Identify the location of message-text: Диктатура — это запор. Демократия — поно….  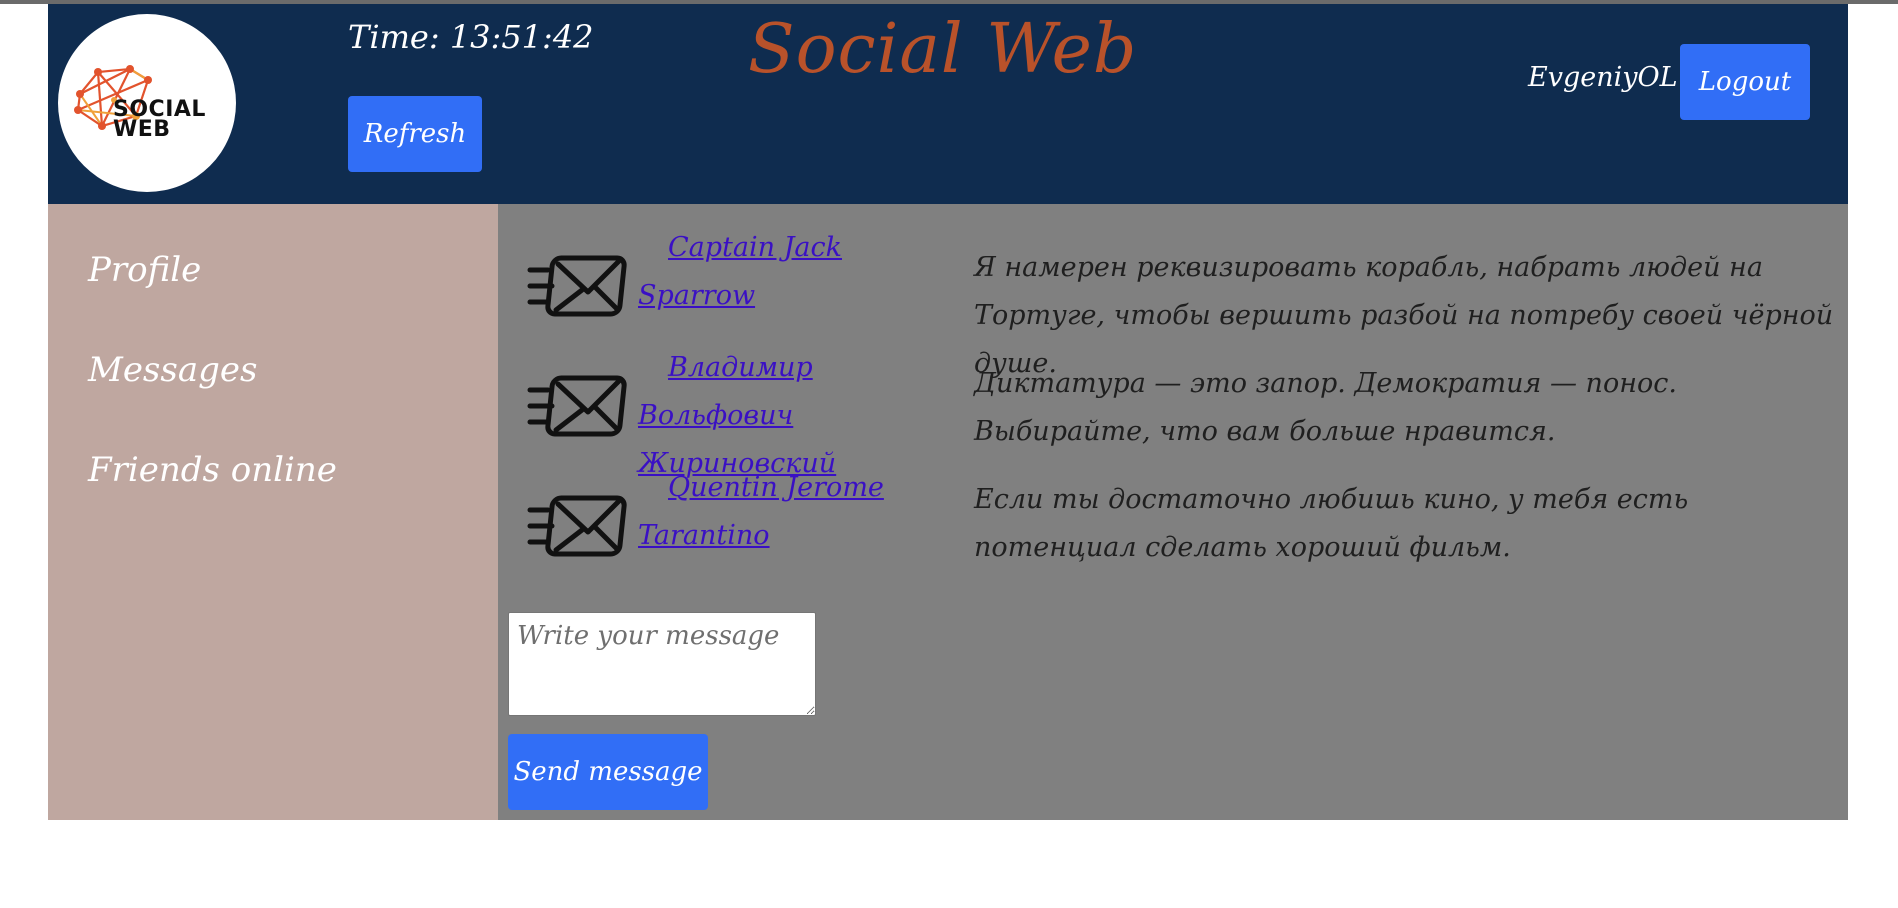
(1325, 407).